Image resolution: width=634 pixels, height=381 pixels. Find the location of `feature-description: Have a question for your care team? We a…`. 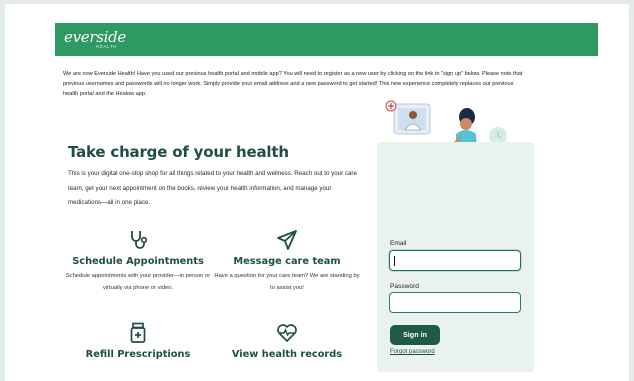

feature-description: Have a question for your care team? We a… is located at coordinates (287, 282).